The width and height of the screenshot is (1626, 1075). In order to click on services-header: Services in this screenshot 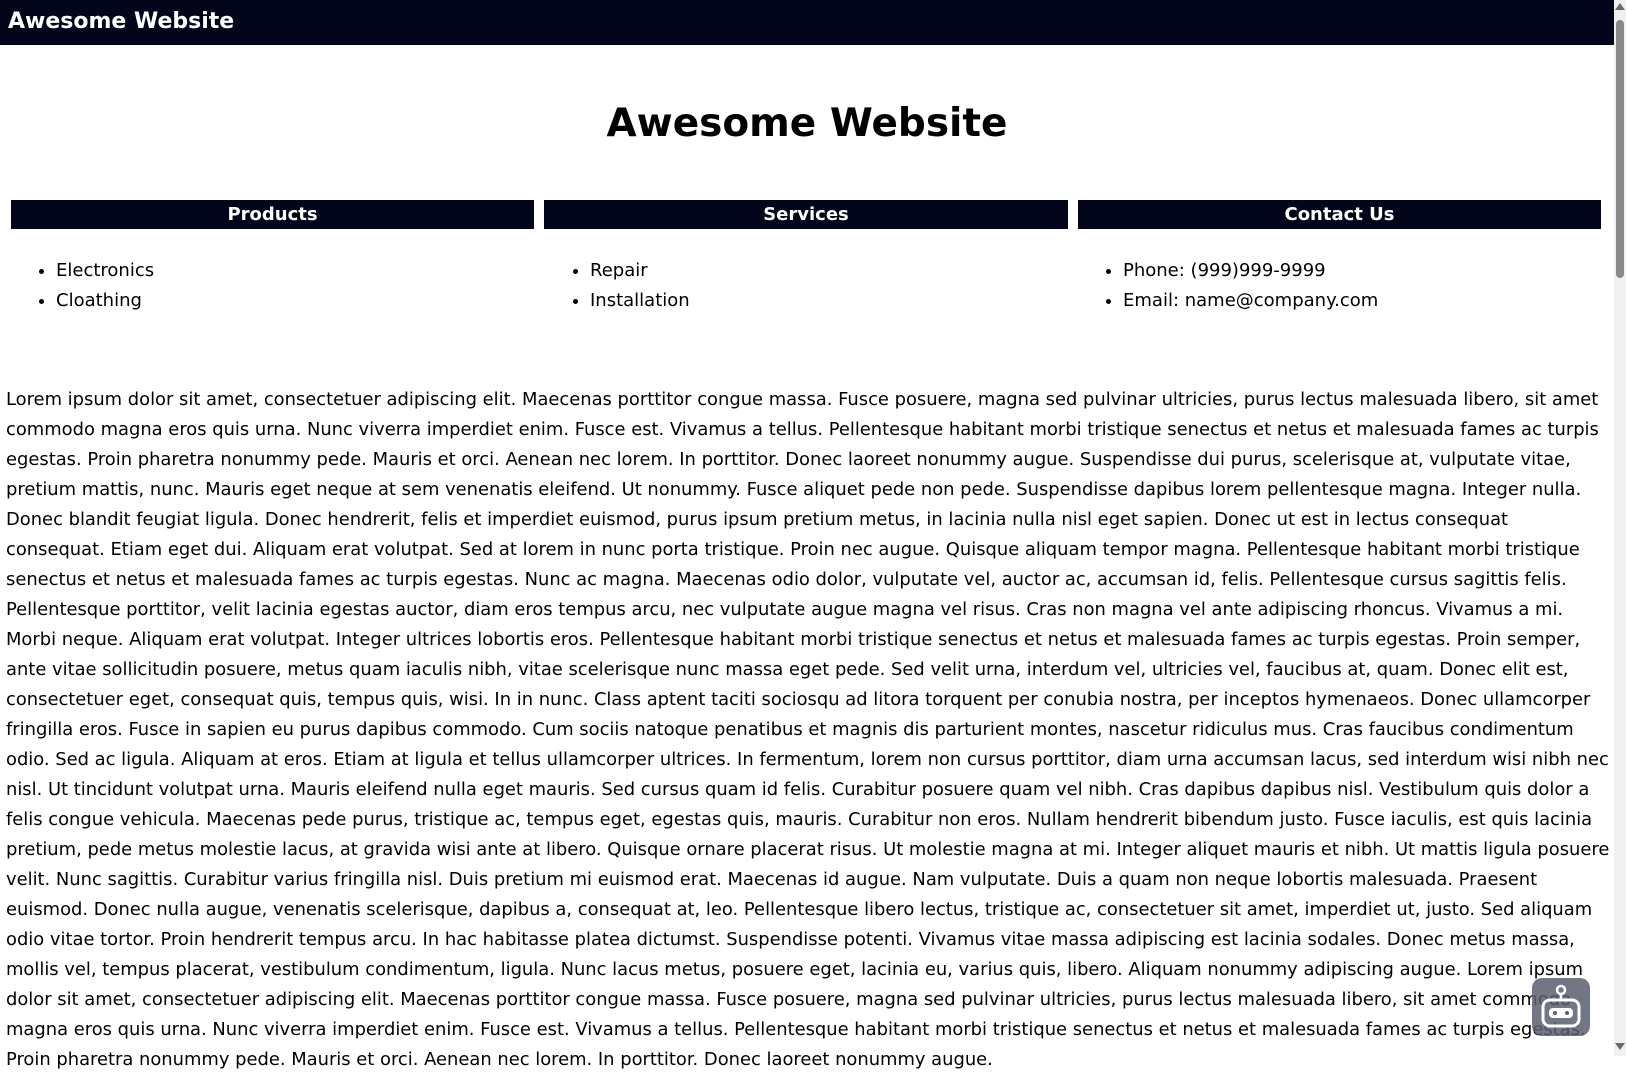, I will do `click(806, 214)`.